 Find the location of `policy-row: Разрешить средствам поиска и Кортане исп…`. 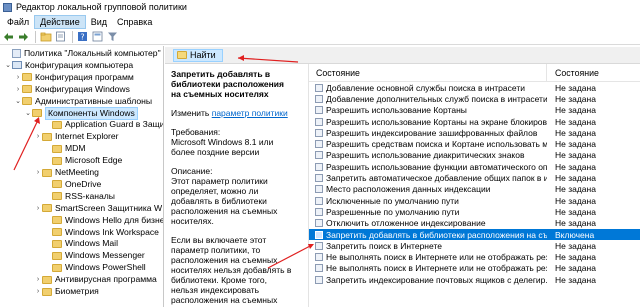

policy-row: Разрешить средствам поиска и Кортане исп… is located at coordinates (474, 143).